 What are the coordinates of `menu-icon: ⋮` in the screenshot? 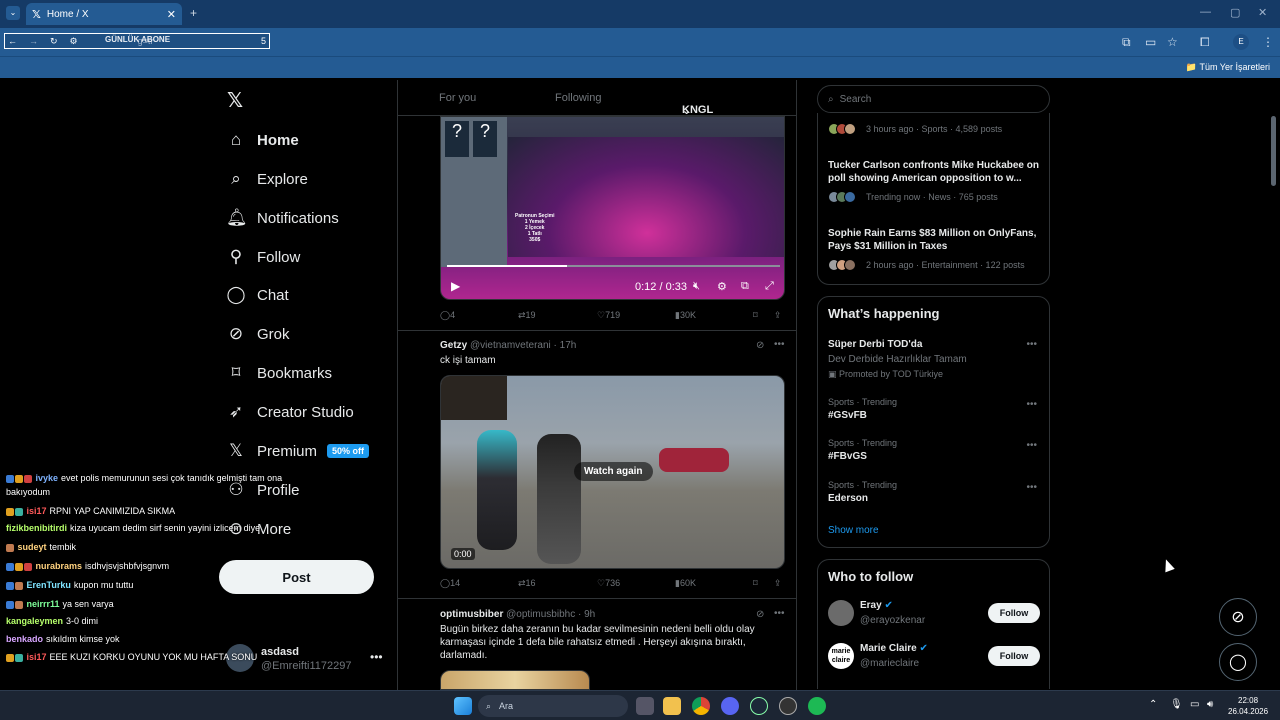 It's located at (1268, 42).